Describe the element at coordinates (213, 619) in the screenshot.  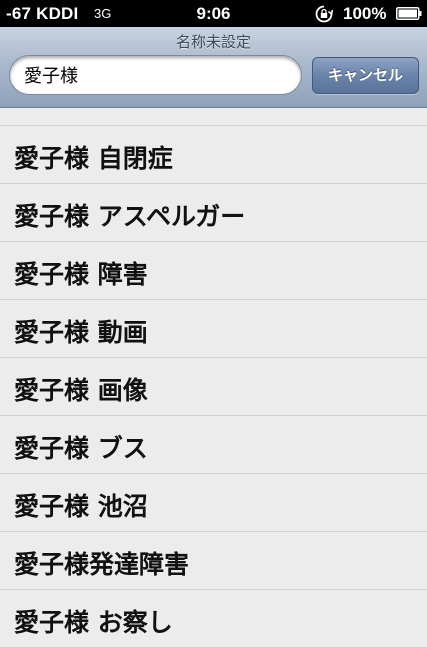
I see `suggestion-item: 愛子様 お察し` at that location.